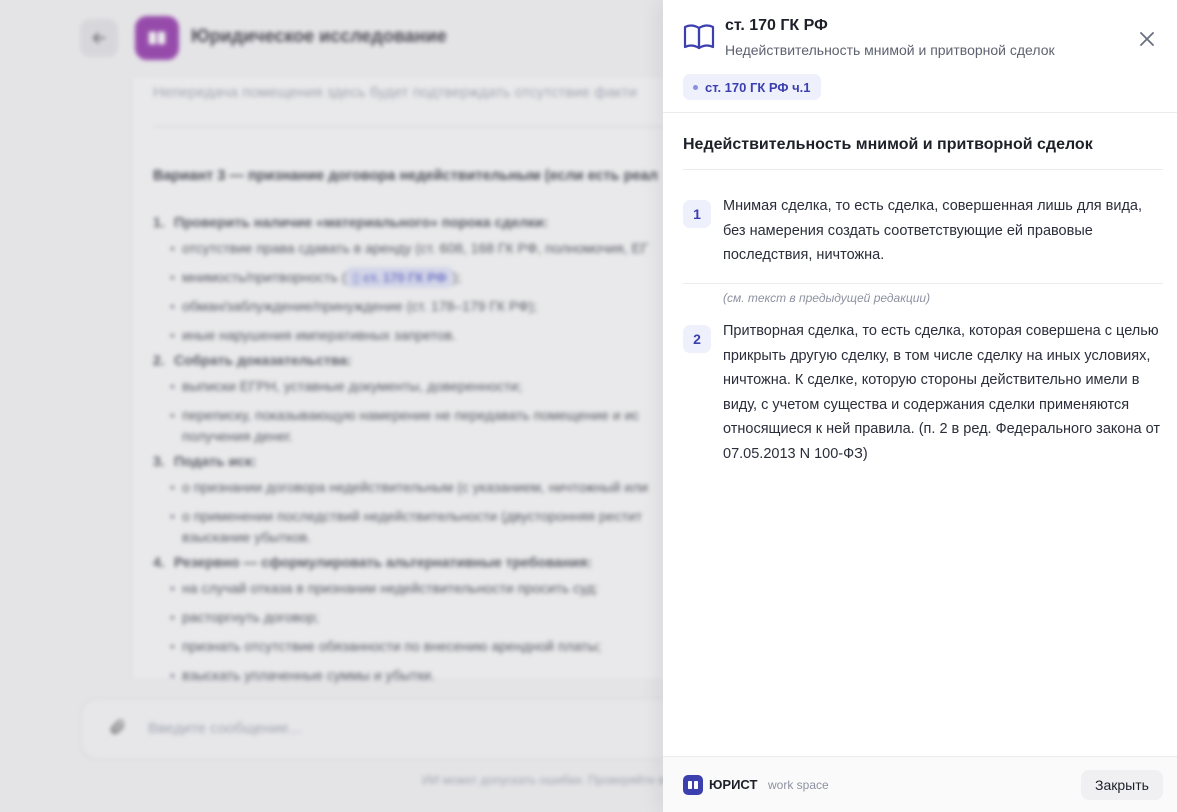 This screenshot has width=1177, height=812. What do you see at coordinates (920, 784) in the screenshot?
I see `panel-footer: ЮРИСТ work space Закрыть` at bounding box center [920, 784].